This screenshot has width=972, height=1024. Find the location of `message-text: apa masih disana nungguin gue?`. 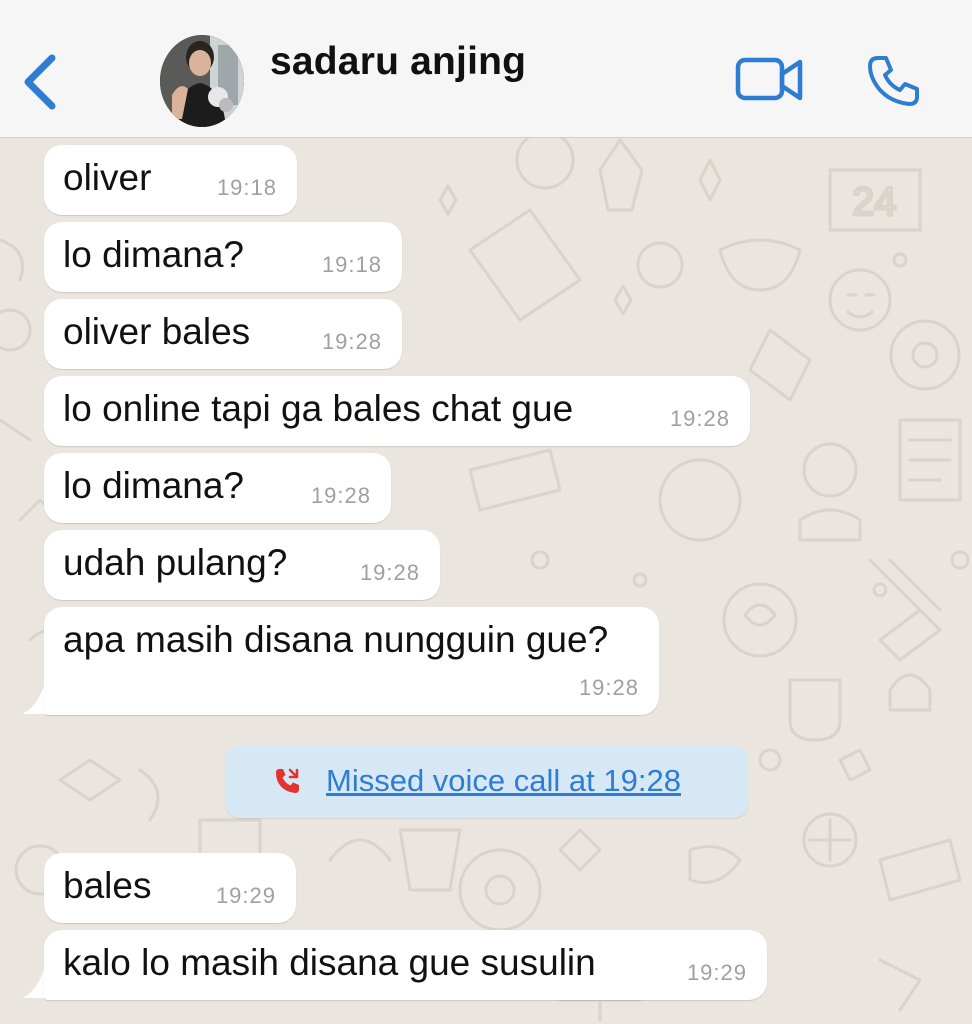

message-text: apa masih disana nungguin gue? is located at coordinates (336, 639).